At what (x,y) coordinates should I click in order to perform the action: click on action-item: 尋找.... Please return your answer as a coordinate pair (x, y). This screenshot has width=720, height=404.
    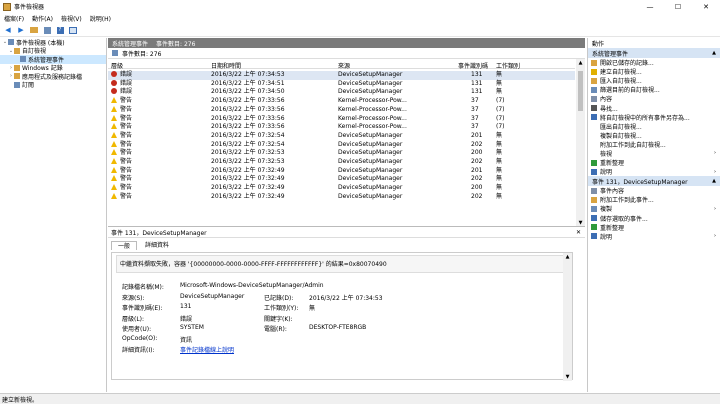
    Looking at the image, I should click on (654, 108).